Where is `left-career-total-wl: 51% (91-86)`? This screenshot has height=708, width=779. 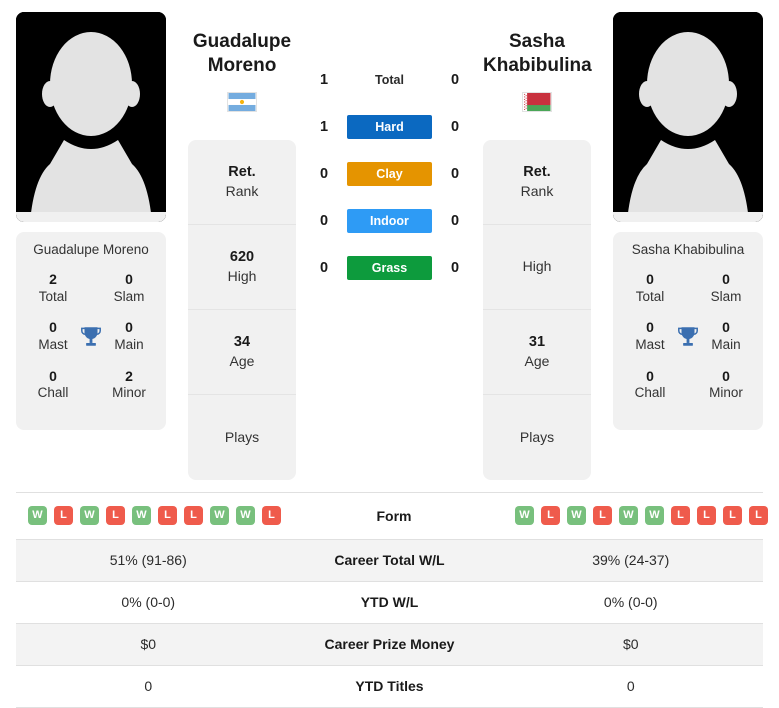 left-career-total-wl: 51% (91-86) is located at coordinates (148, 560).